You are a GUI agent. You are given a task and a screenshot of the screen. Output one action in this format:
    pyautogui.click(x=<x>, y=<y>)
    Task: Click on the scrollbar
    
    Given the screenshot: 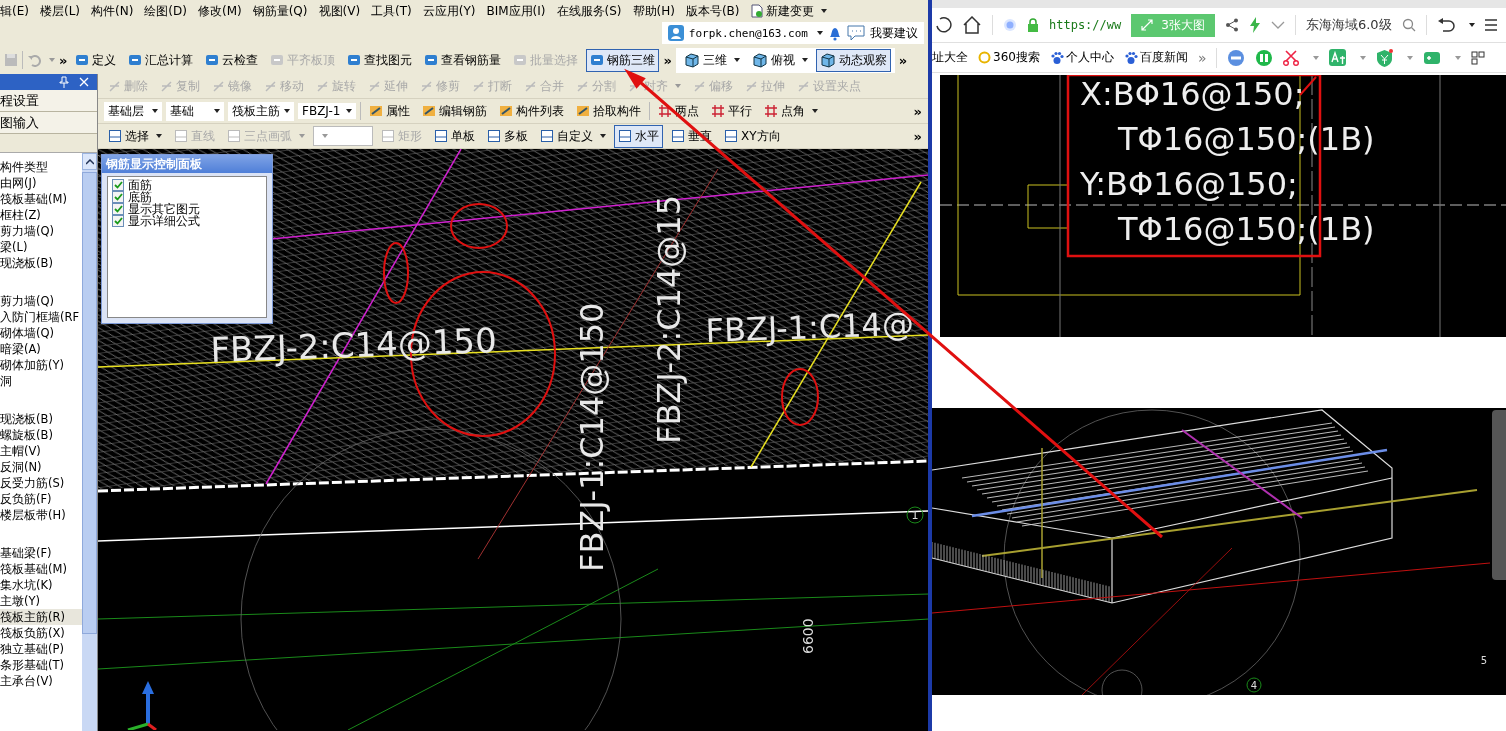 What is the action you would take?
    pyautogui.click(x=89, y=442)
    